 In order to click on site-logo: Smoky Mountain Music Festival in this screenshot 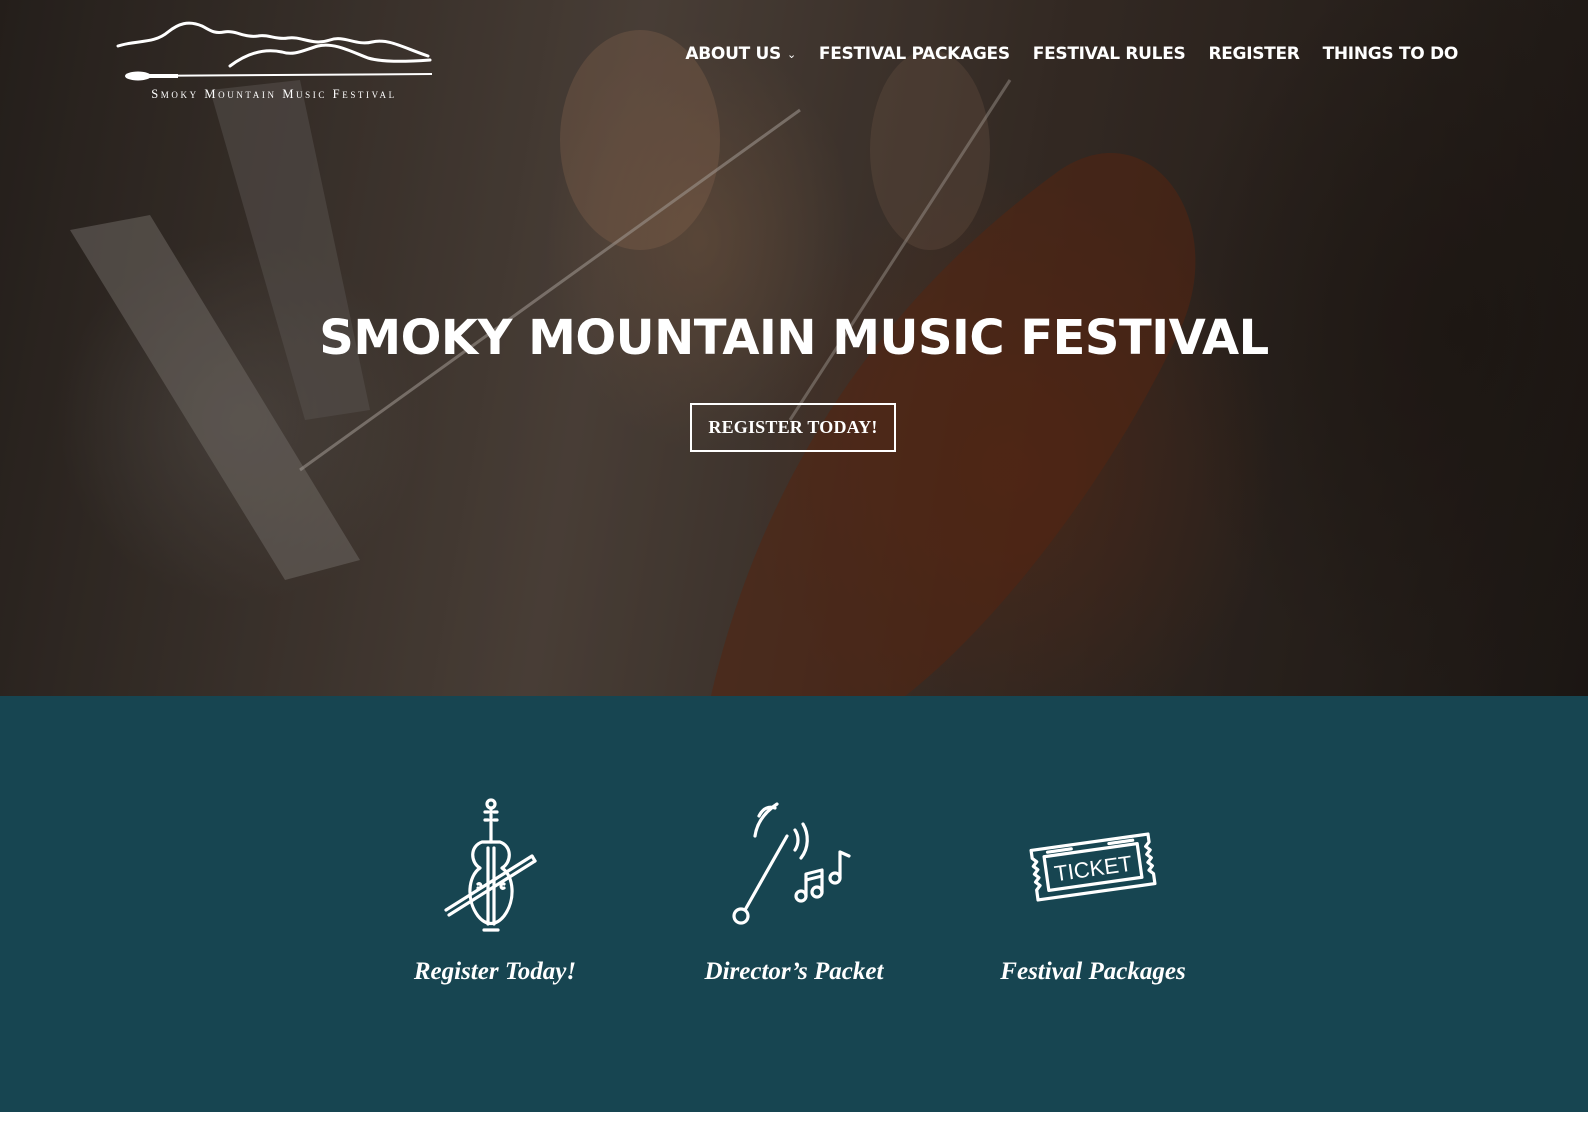, I will do `click(276, 62)`.